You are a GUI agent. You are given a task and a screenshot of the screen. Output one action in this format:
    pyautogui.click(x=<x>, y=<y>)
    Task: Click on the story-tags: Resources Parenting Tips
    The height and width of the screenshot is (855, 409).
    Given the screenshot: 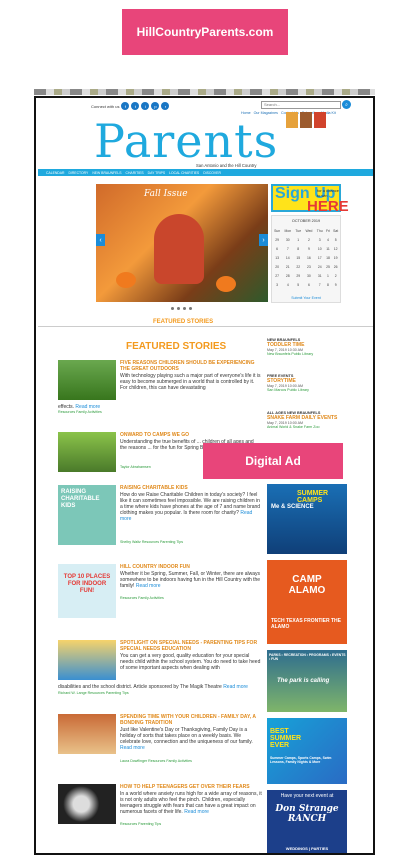 What is the action you would take?
    pyautogui.click(x=140, y=824)
    